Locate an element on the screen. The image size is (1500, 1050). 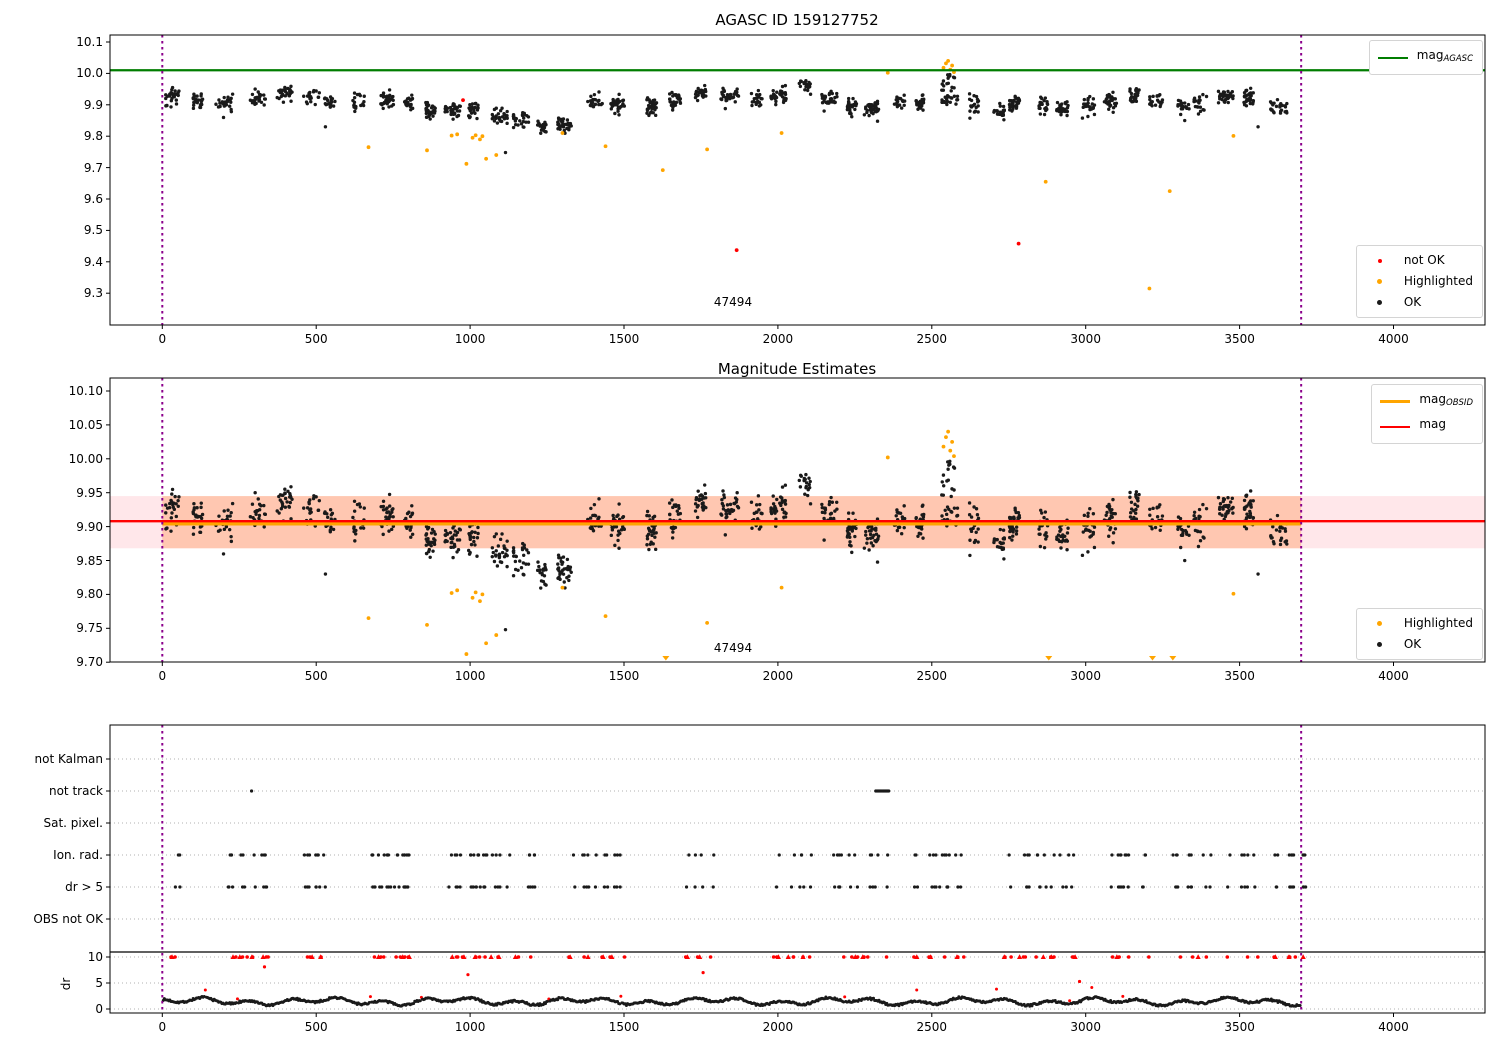
panel2-ytick: 10.10 is located at coordinates (85, 391).